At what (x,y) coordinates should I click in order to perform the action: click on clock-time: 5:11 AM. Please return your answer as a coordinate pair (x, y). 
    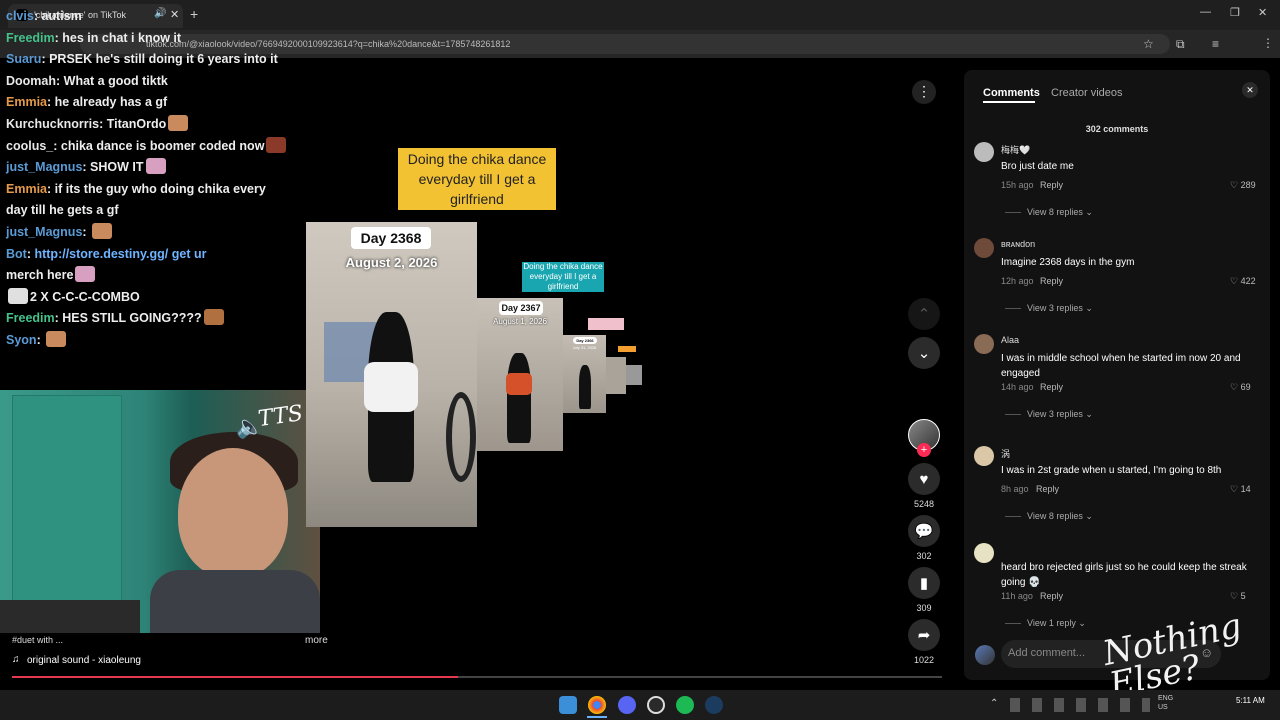
    Looking at the image, I should click on (1250, 700).